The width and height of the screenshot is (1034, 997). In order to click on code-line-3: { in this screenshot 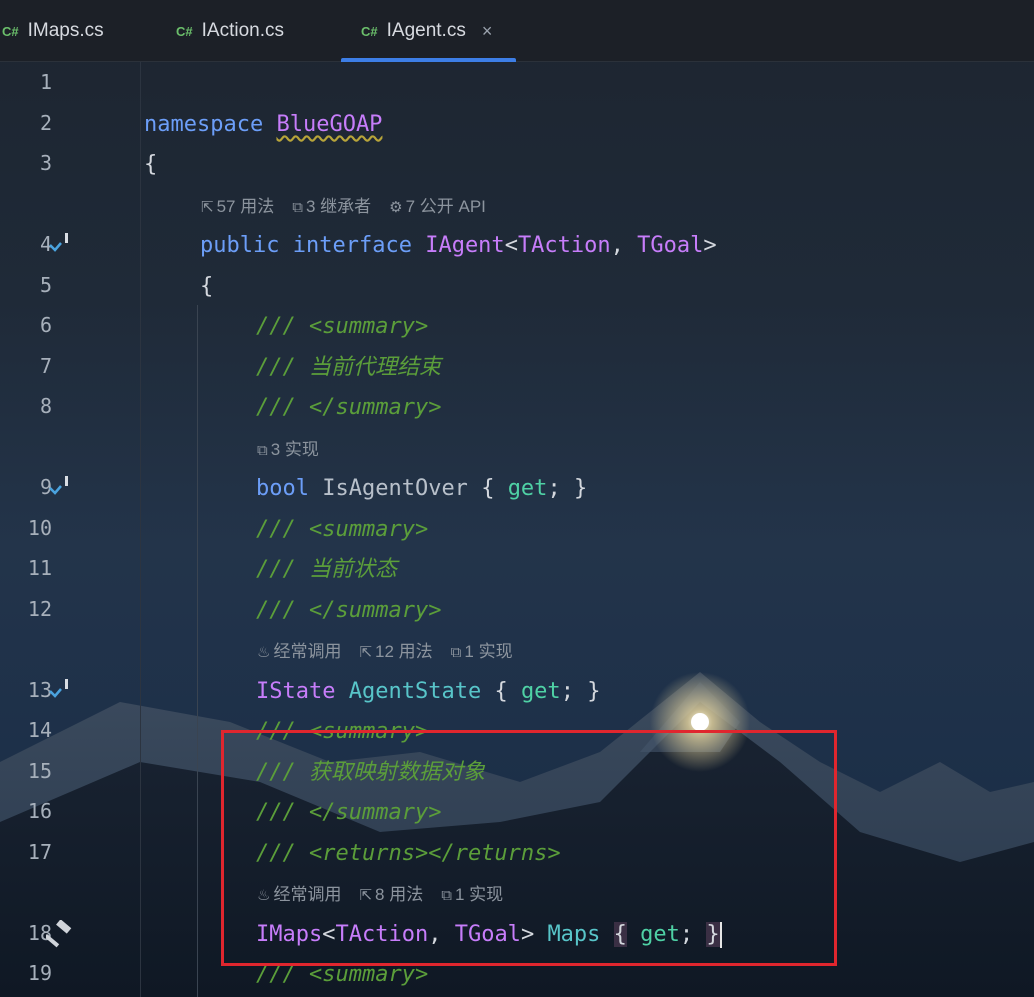, I will do `click(150, 165)`.